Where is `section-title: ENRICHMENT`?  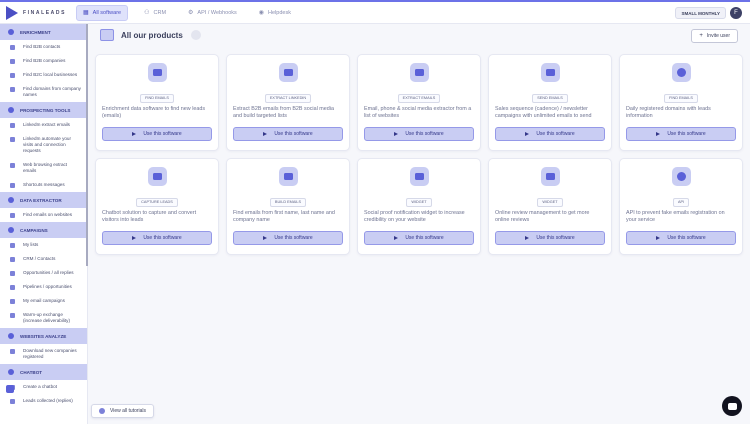
section-title: ENRICHMENT is located at coordinates (35, 32).